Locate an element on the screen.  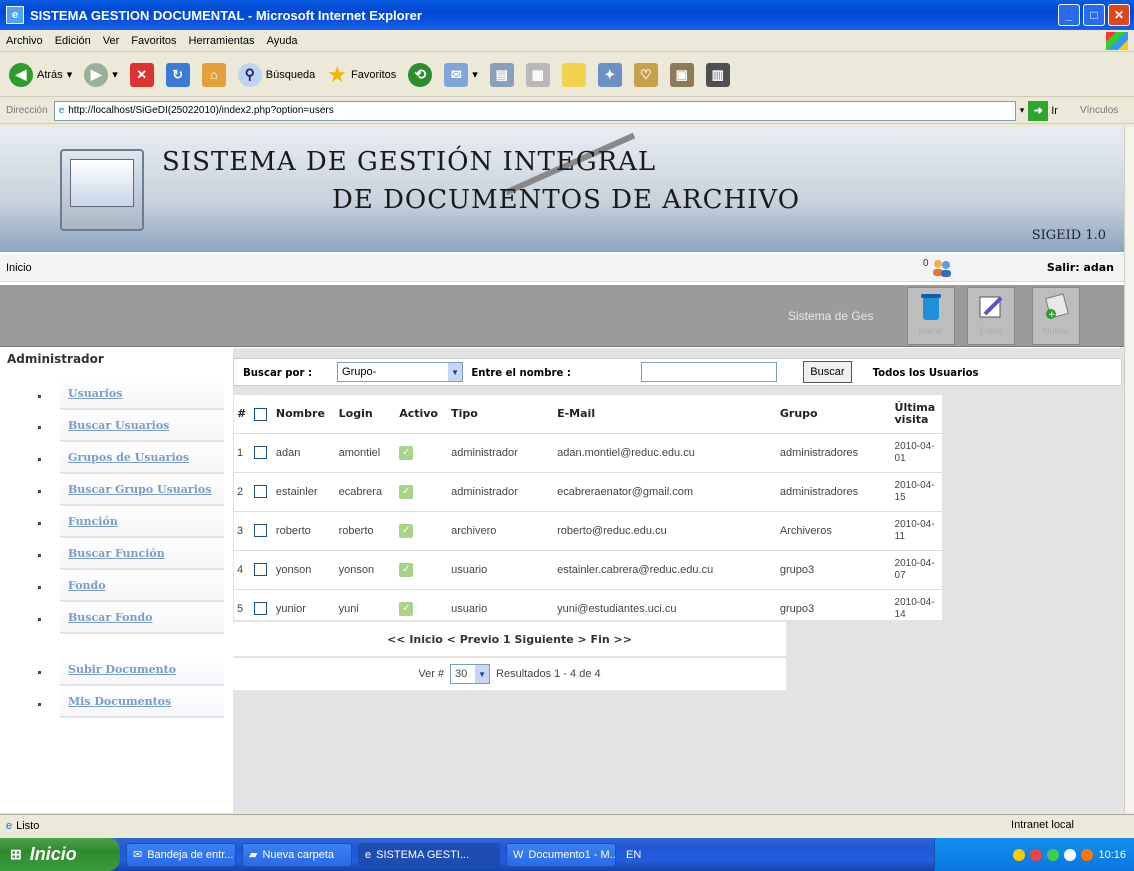
col-email: E-Mail is located at coordinates (665, 414).